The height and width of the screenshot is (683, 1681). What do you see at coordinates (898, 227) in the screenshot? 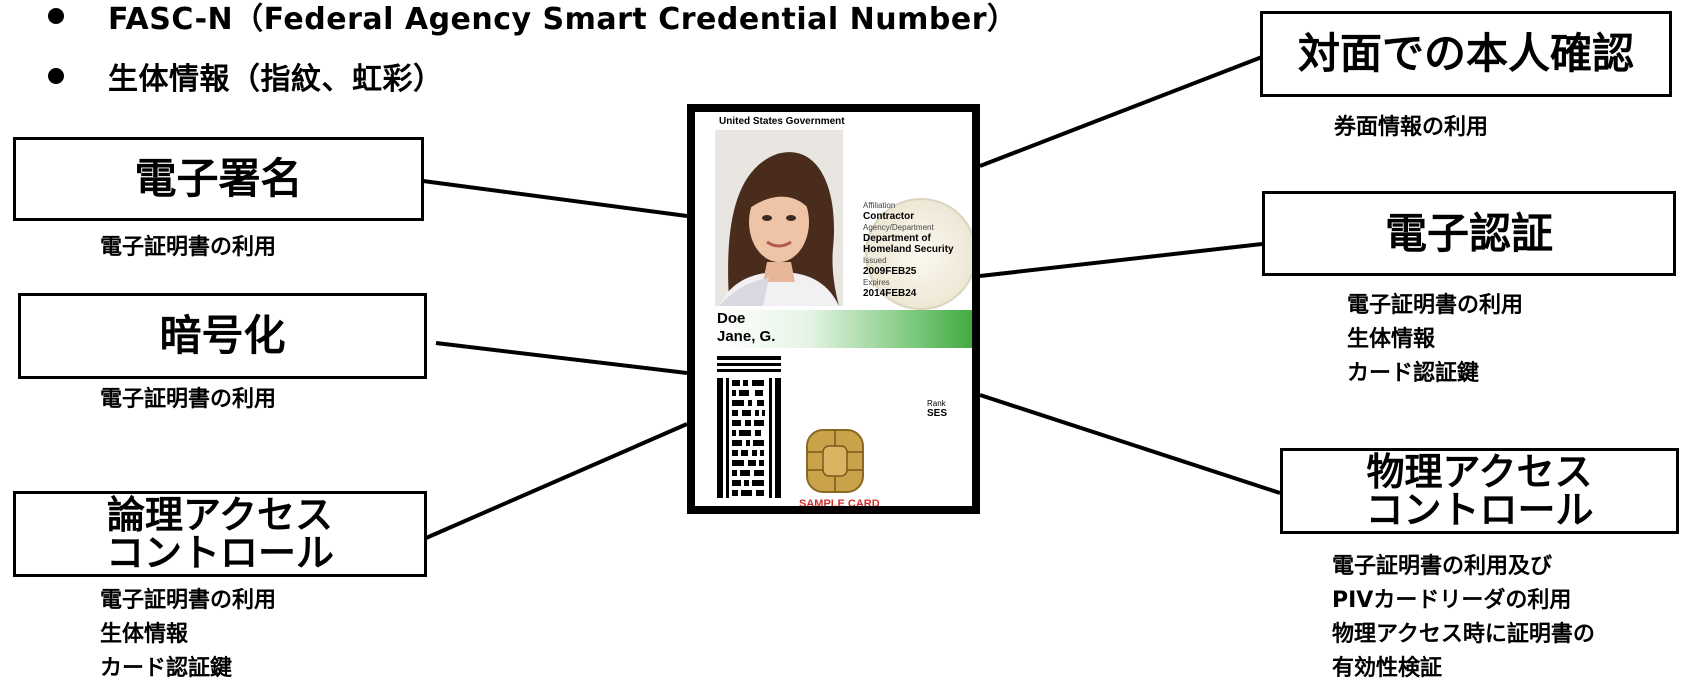
I see `agency-label: Agency/Department` at bounding box center [898, 227].